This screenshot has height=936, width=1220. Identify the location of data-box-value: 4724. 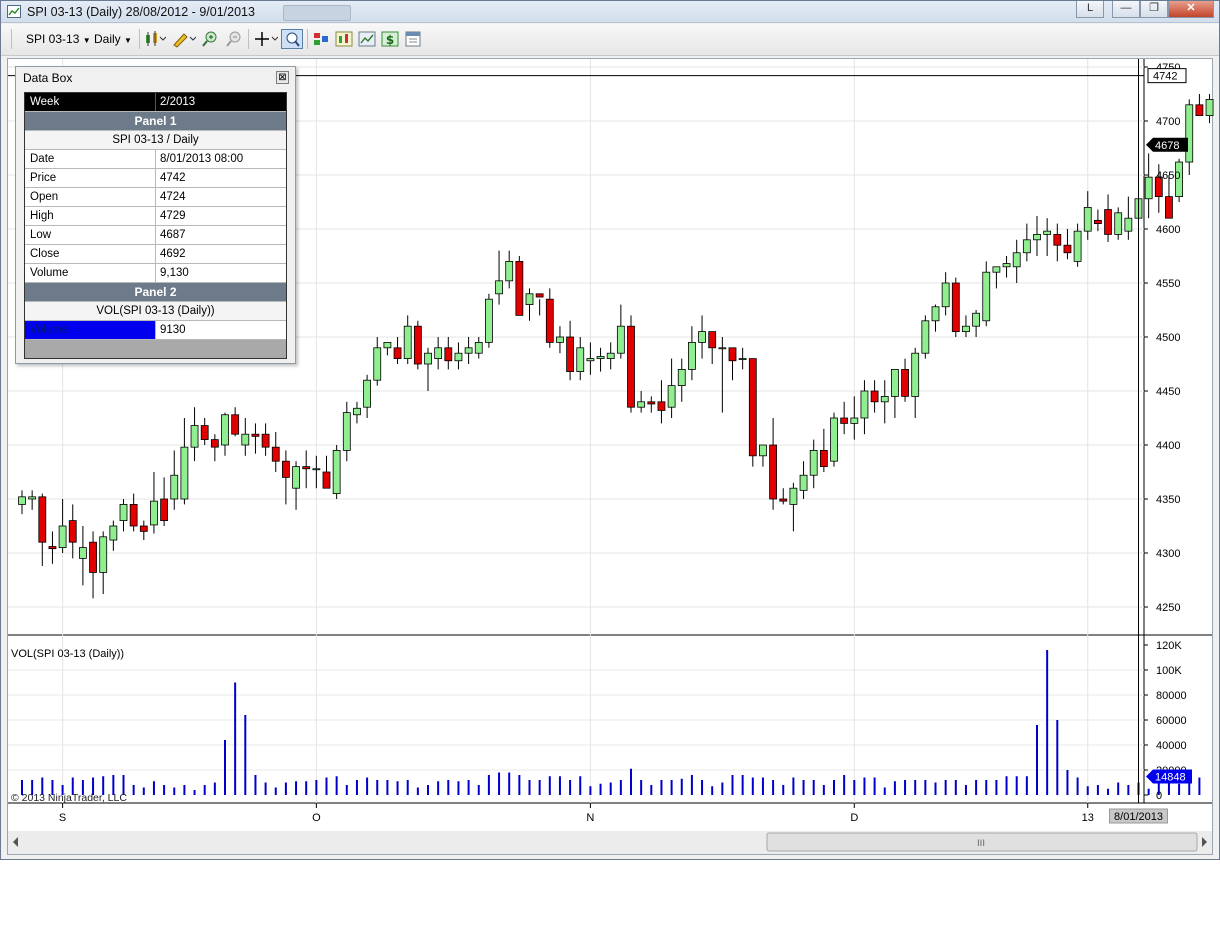
(173, 197).